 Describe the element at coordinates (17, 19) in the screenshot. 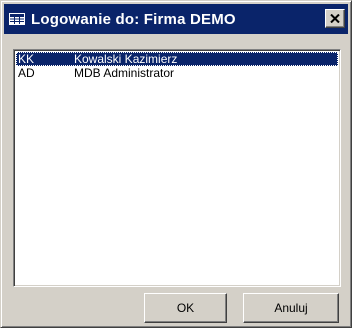

I see `table-icon` at that location.